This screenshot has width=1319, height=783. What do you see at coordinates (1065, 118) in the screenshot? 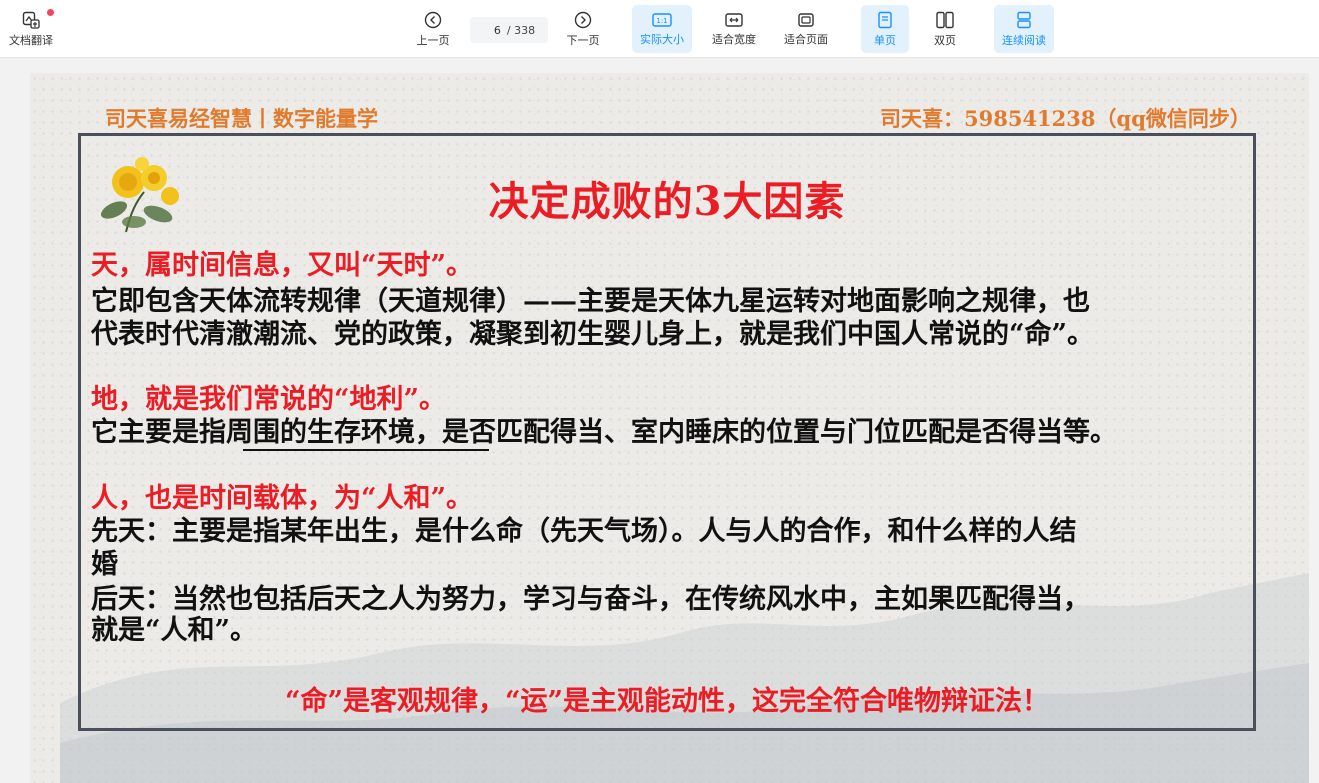
I see `header-right-contact: 司天喜：598541238（qq微信同步）` at bounding box center [1065, 118].